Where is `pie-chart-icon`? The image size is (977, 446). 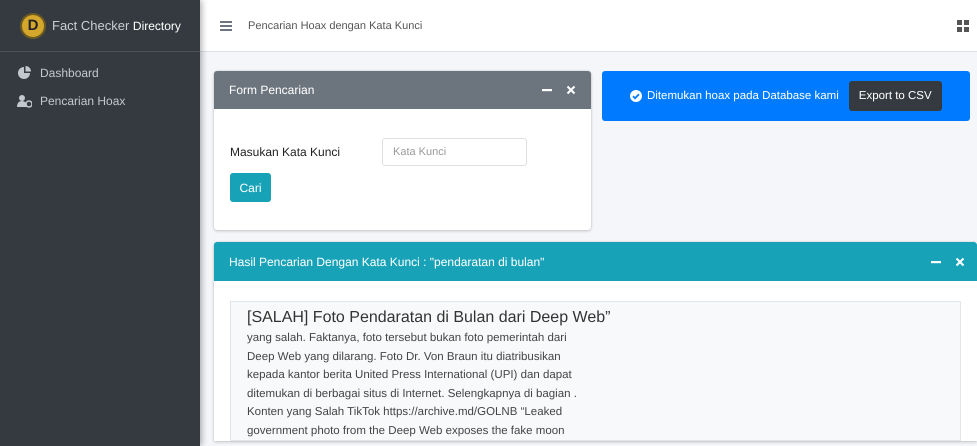
pie-chart-icon is located at coordinates (24, 73).